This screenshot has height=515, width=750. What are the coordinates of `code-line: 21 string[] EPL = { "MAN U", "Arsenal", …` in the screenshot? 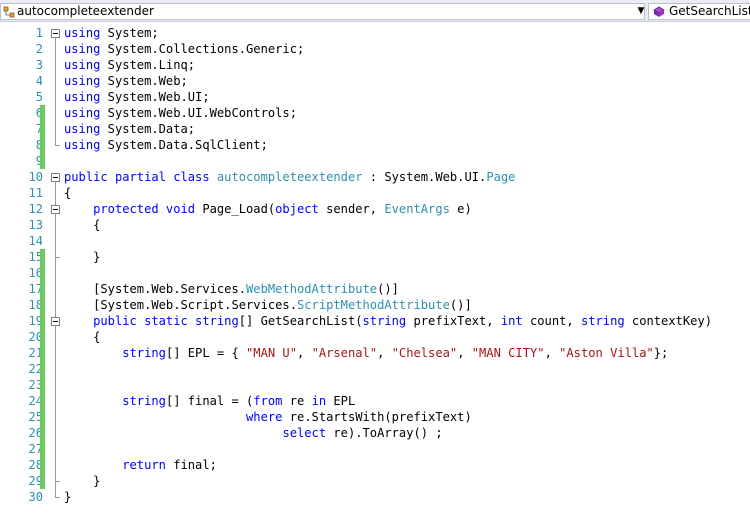 It's located at (375, 353).